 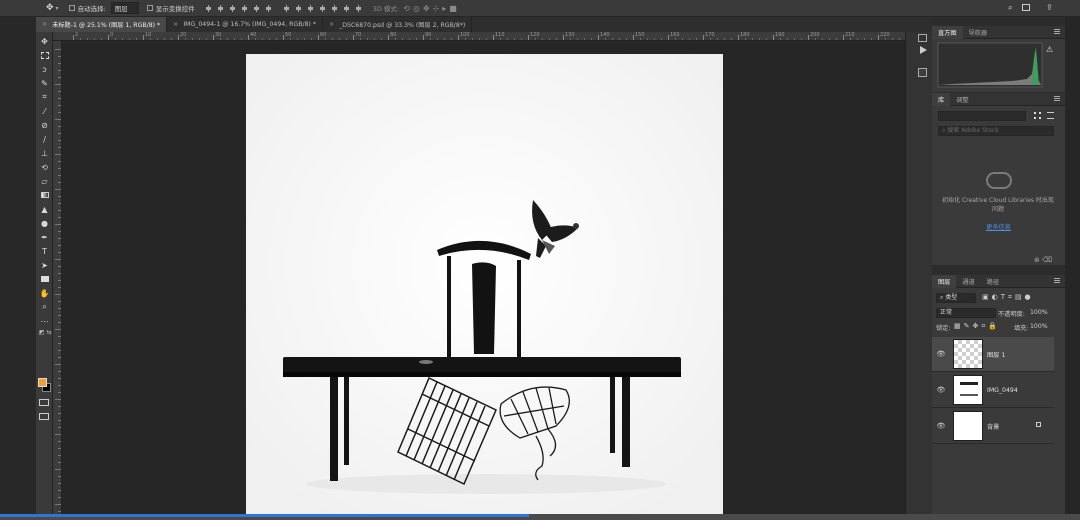 I want to click on crop-tool-icon: ⌗, so click(x=44, y=97).